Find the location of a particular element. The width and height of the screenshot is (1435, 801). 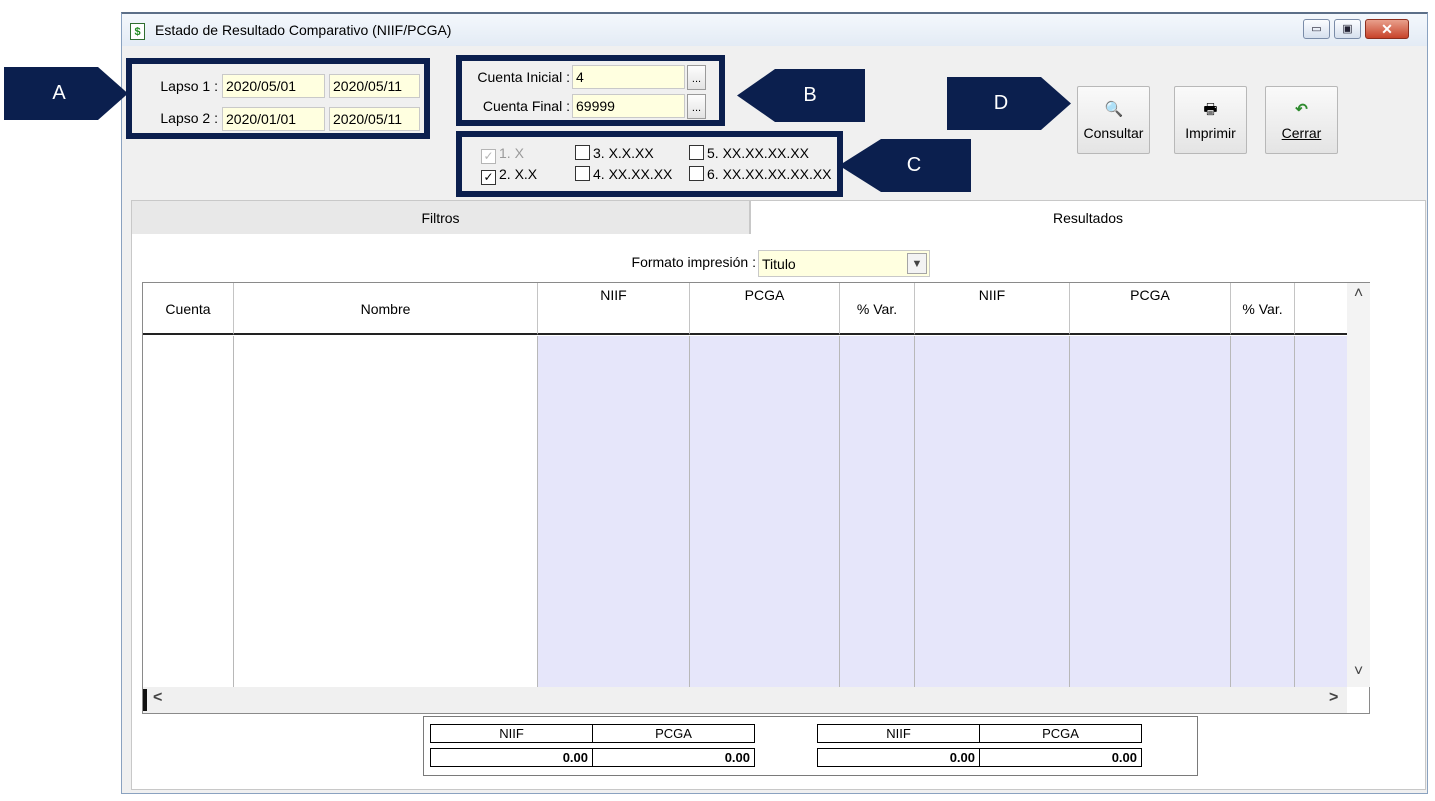

column-cuenta is located at coordinates (188, 511).